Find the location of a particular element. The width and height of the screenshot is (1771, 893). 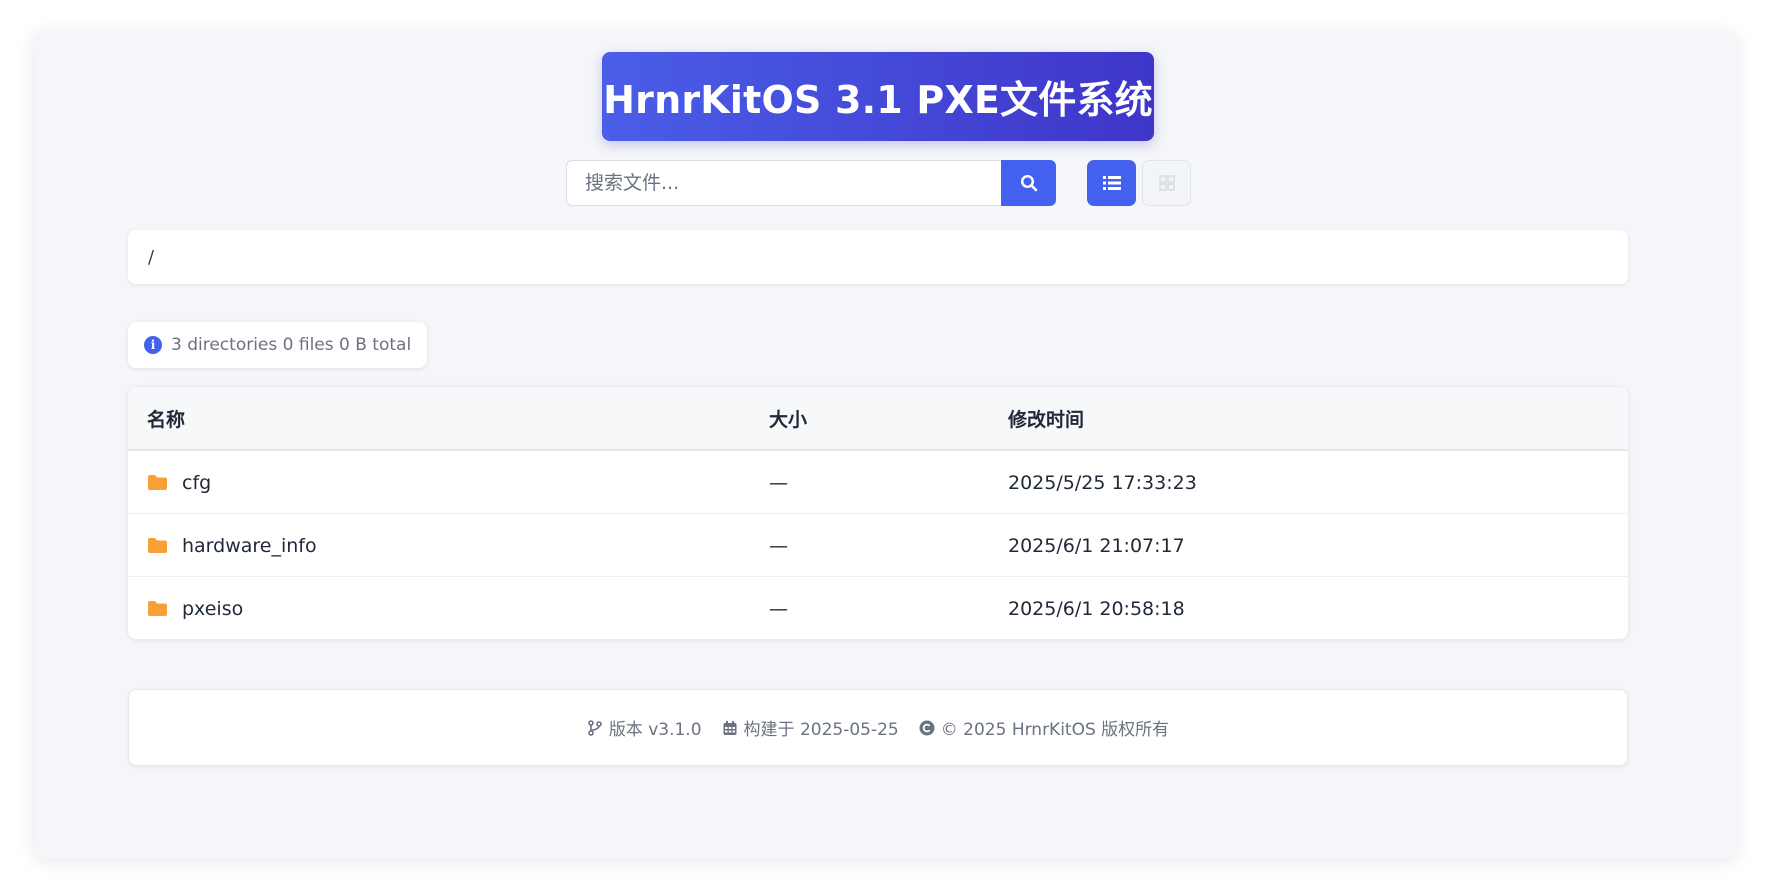

file-name-cell: pxeiso is located at coordinates (195, 608).